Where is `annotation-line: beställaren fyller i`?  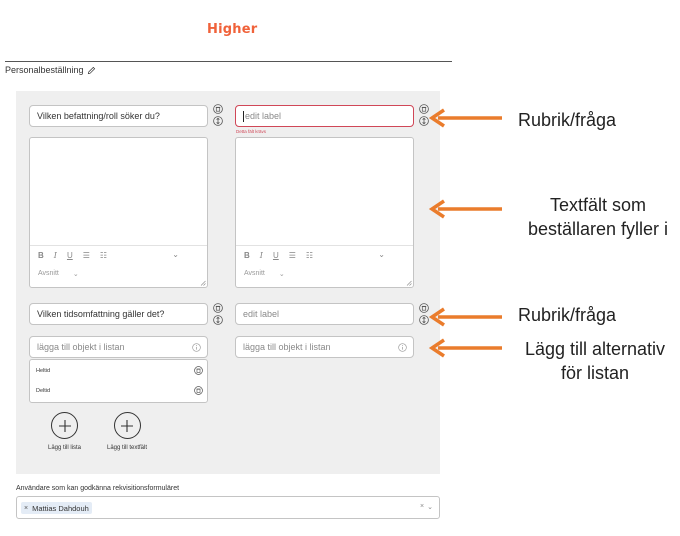
annotation-line: beställaren fyller i is located at coordinates (598, 229).